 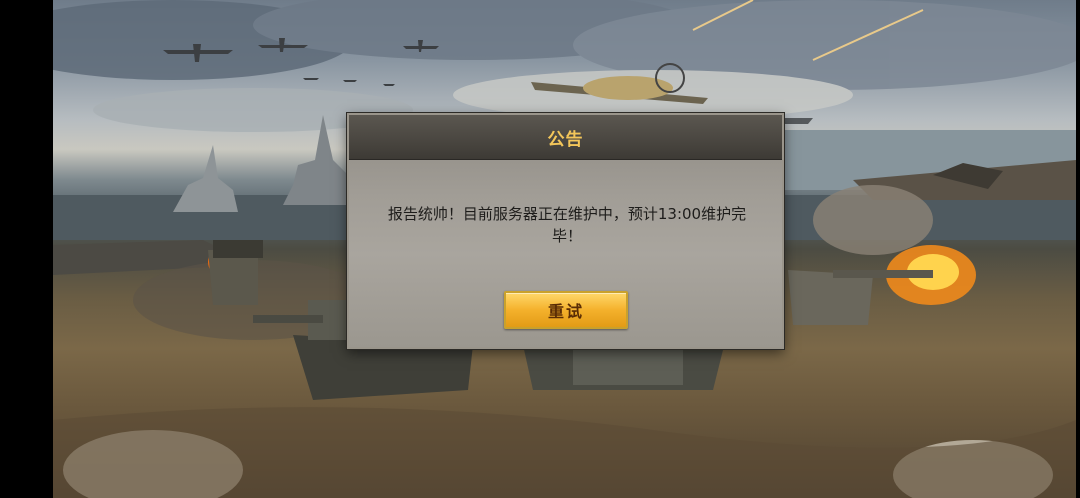 What do you see at coordinates (1078, 249) in the screenshot?
I see `letterbox-right` at bounding box center [1078, 249].